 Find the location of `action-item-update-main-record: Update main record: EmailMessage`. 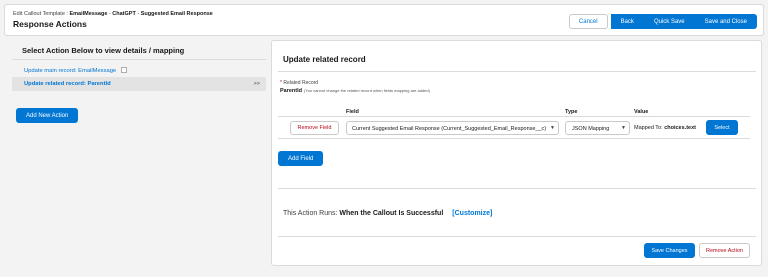

action-item-update-main-record: Update main record: EmailMessage is located at coordinates (139, 70).